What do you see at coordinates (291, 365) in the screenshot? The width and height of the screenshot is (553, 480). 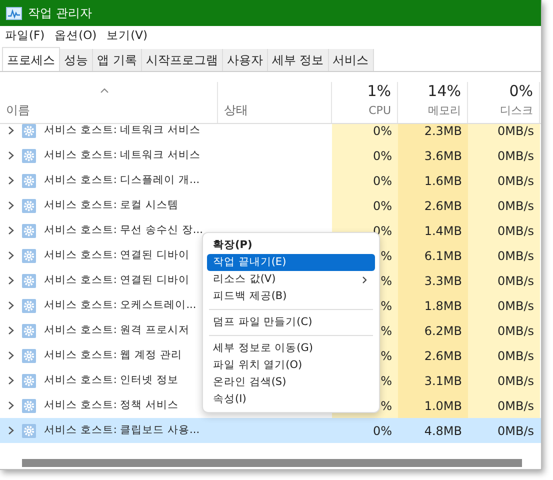 I see `context-menu-item: 파일 위치 열기(O)` at bounding box center [291, 365].